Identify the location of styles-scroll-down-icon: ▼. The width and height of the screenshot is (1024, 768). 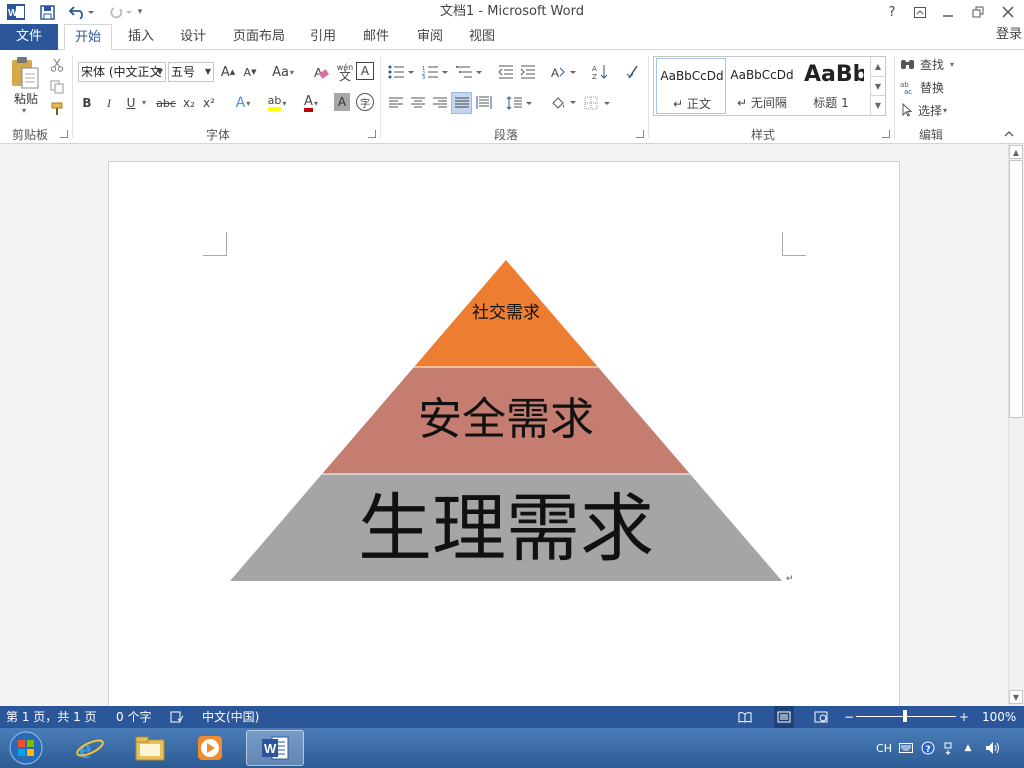
(878, 85).